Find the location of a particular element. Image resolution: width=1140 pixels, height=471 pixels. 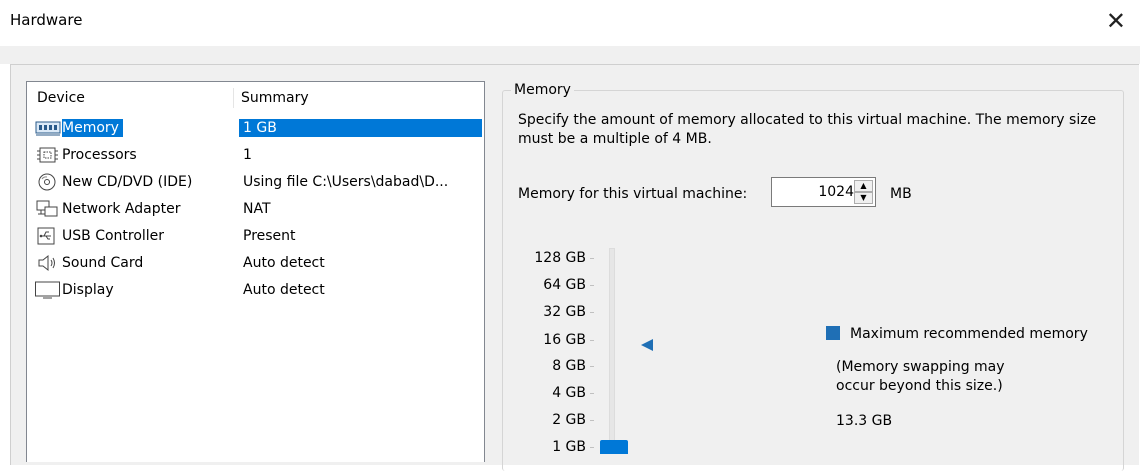

device-summary: NAT is located at coordinates (257, 209).